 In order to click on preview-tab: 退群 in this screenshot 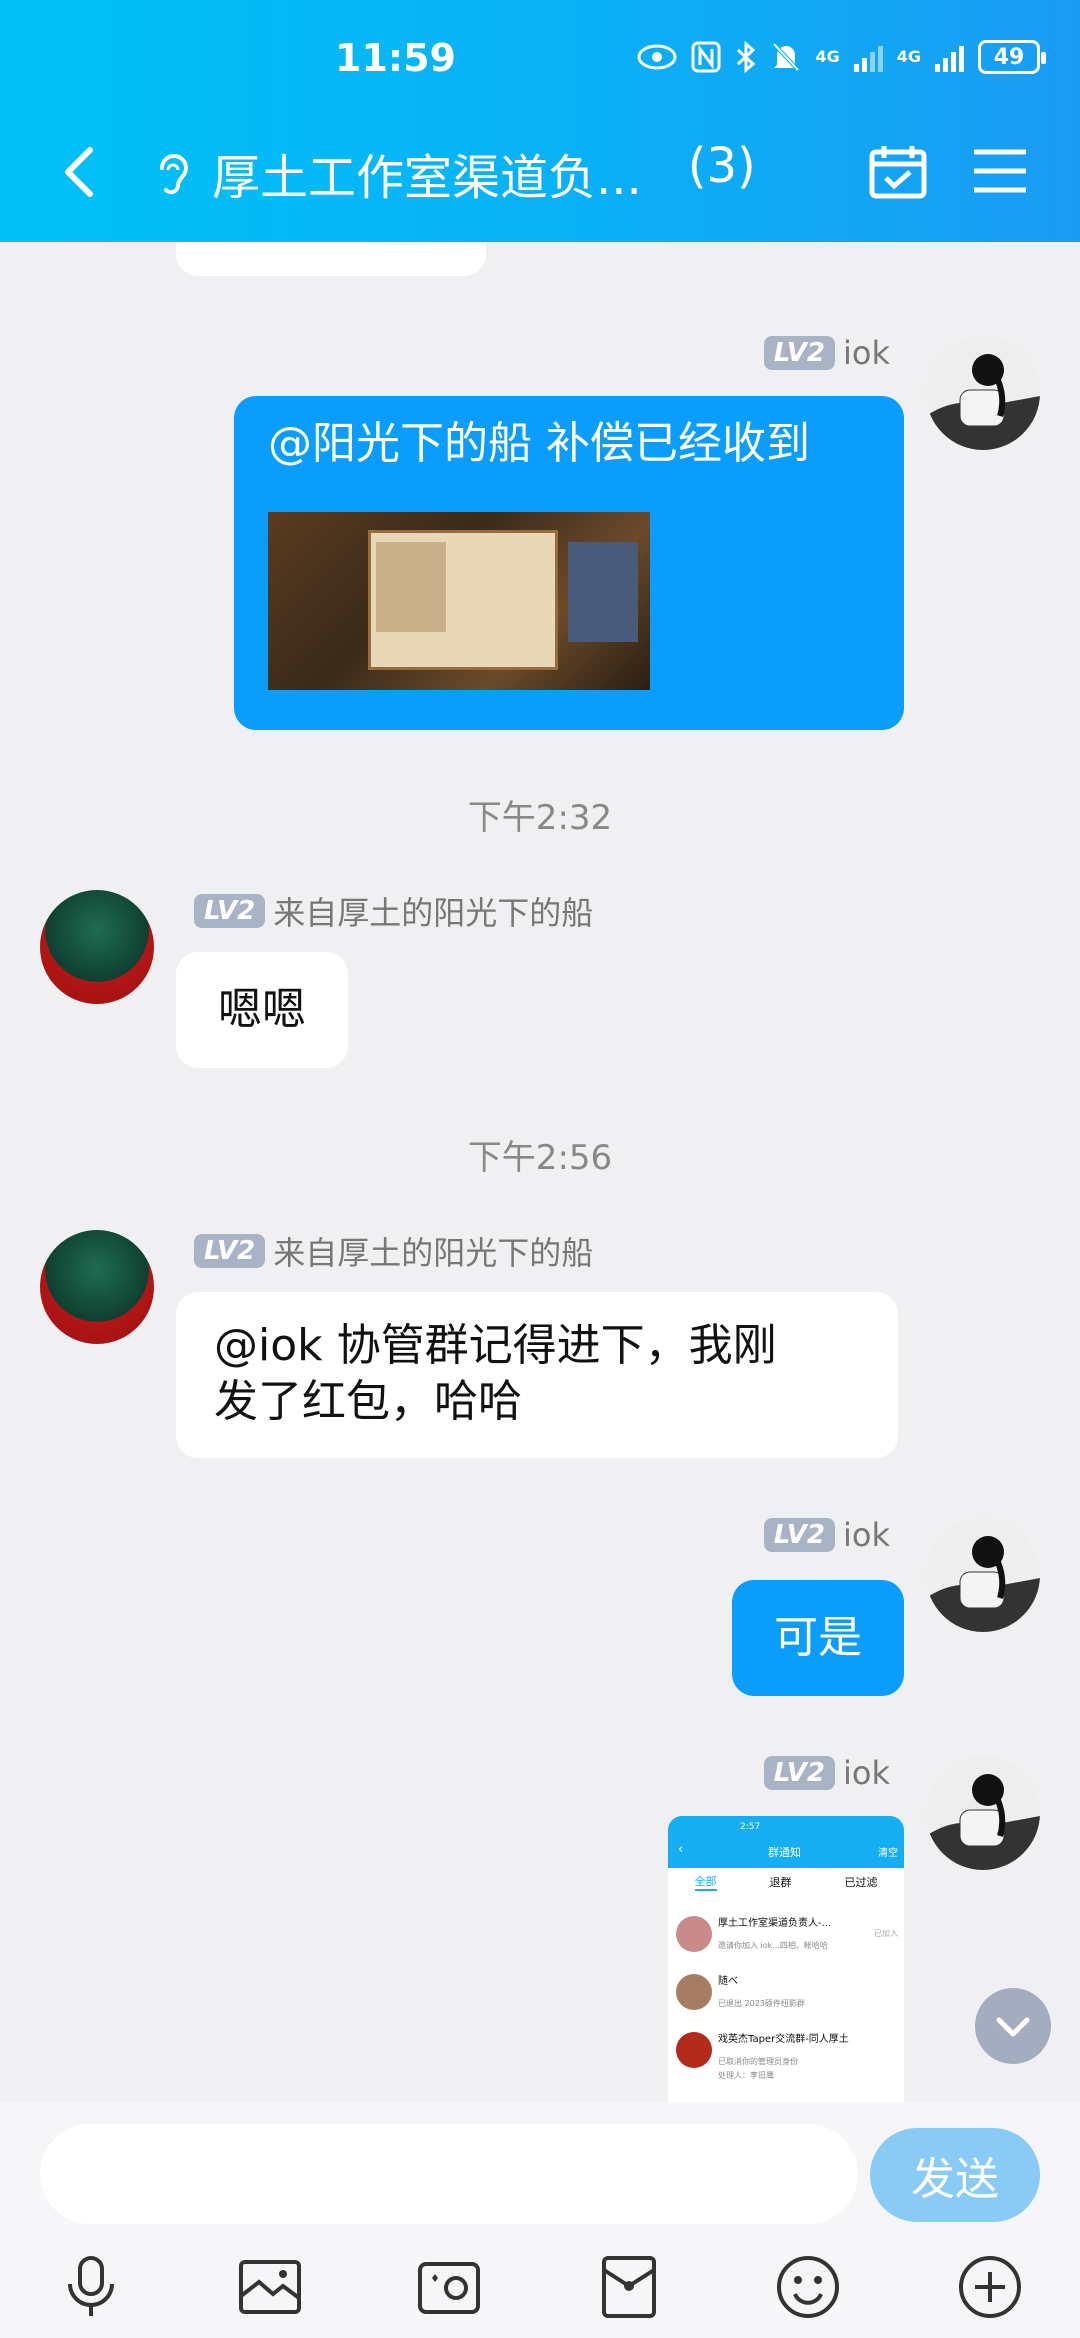, I will do `click(780, 1882)`.